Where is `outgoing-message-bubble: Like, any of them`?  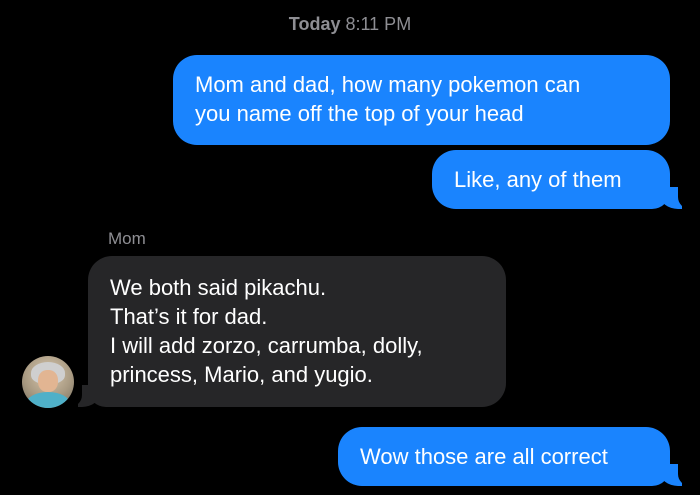 outgoing-message-bubble: Like, any of them is located at coordinates (551, 179).